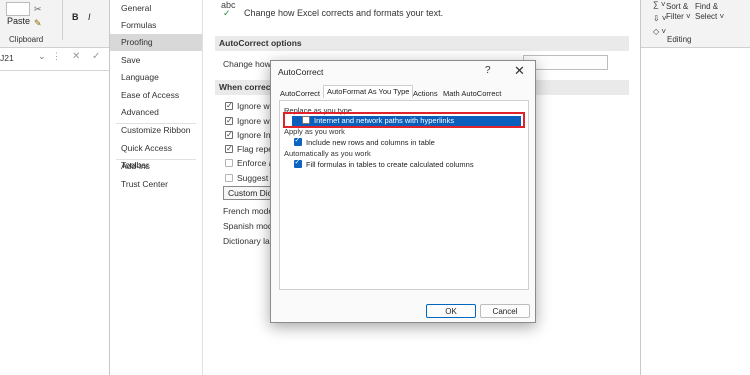 The width and height of the screenshot is (750, 375). What do you see at coordinates (54, 223) in the screenshot?
I see `worksheet-grid` at bounding box center [54, 223].